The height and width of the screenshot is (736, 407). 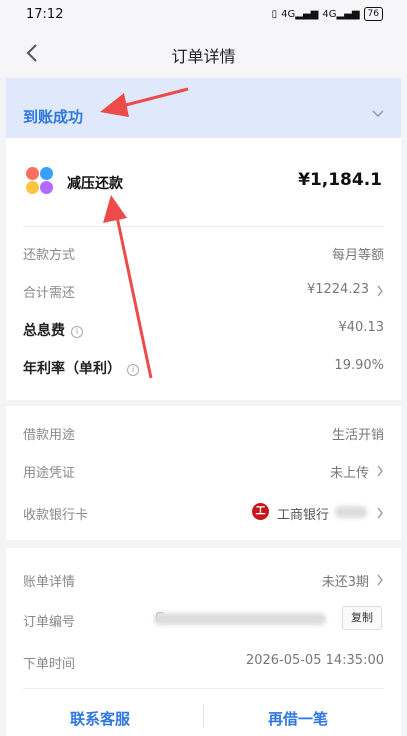 What do you see at coordinates (53, 330) in the screenshot?
I see `total-interest-label: 总息费 i` at bounding box center [53, 330].